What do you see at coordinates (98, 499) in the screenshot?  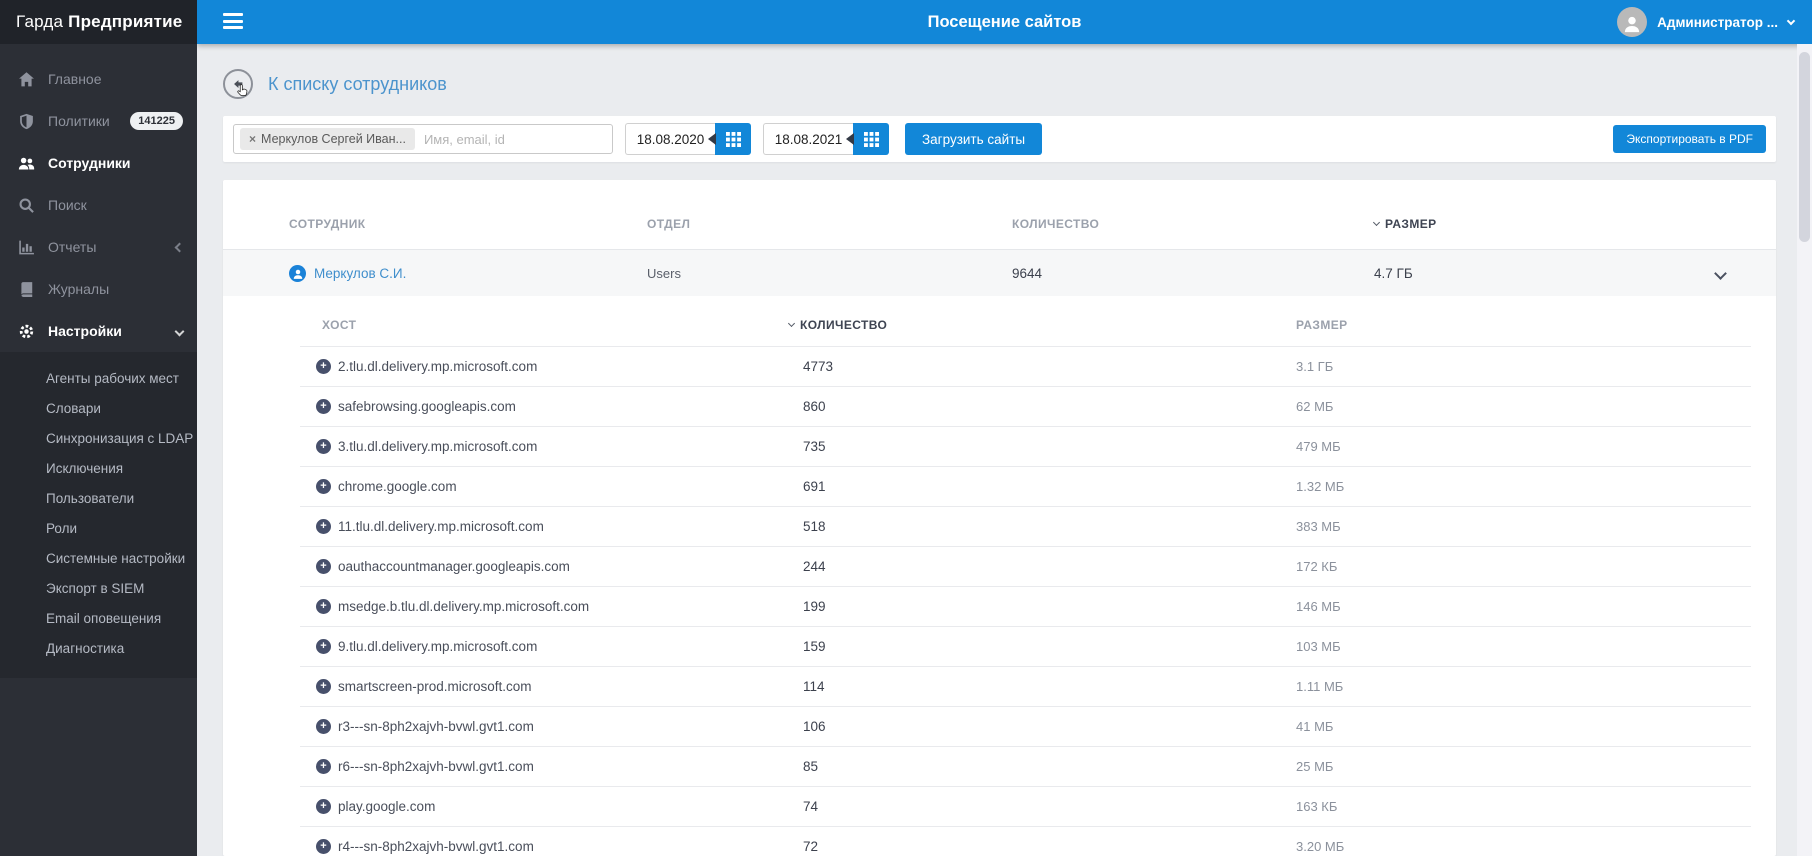 I see `submenu-item-users: Пользователи` at bounding box center [98, 499].